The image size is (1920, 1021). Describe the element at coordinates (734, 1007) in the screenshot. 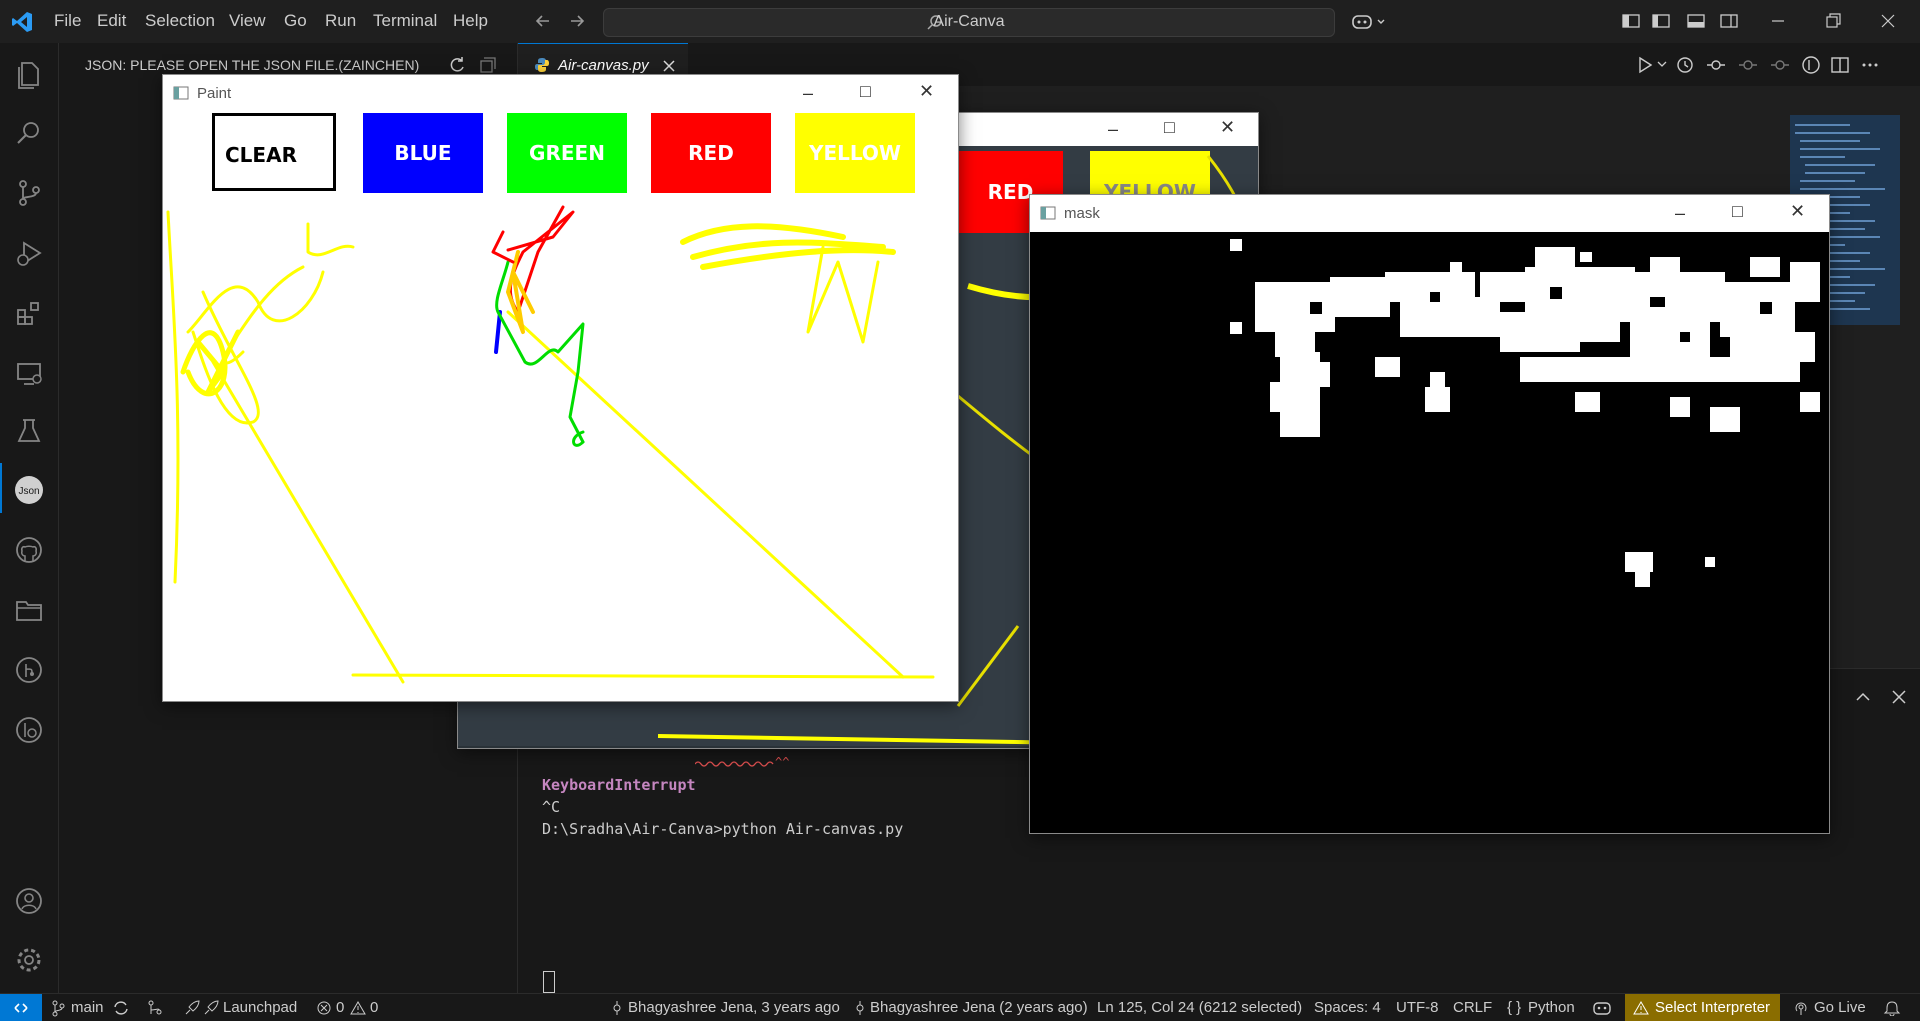

I see `git-blame-current-line: Bhagyashree Jena, 3 years ago` at that location.